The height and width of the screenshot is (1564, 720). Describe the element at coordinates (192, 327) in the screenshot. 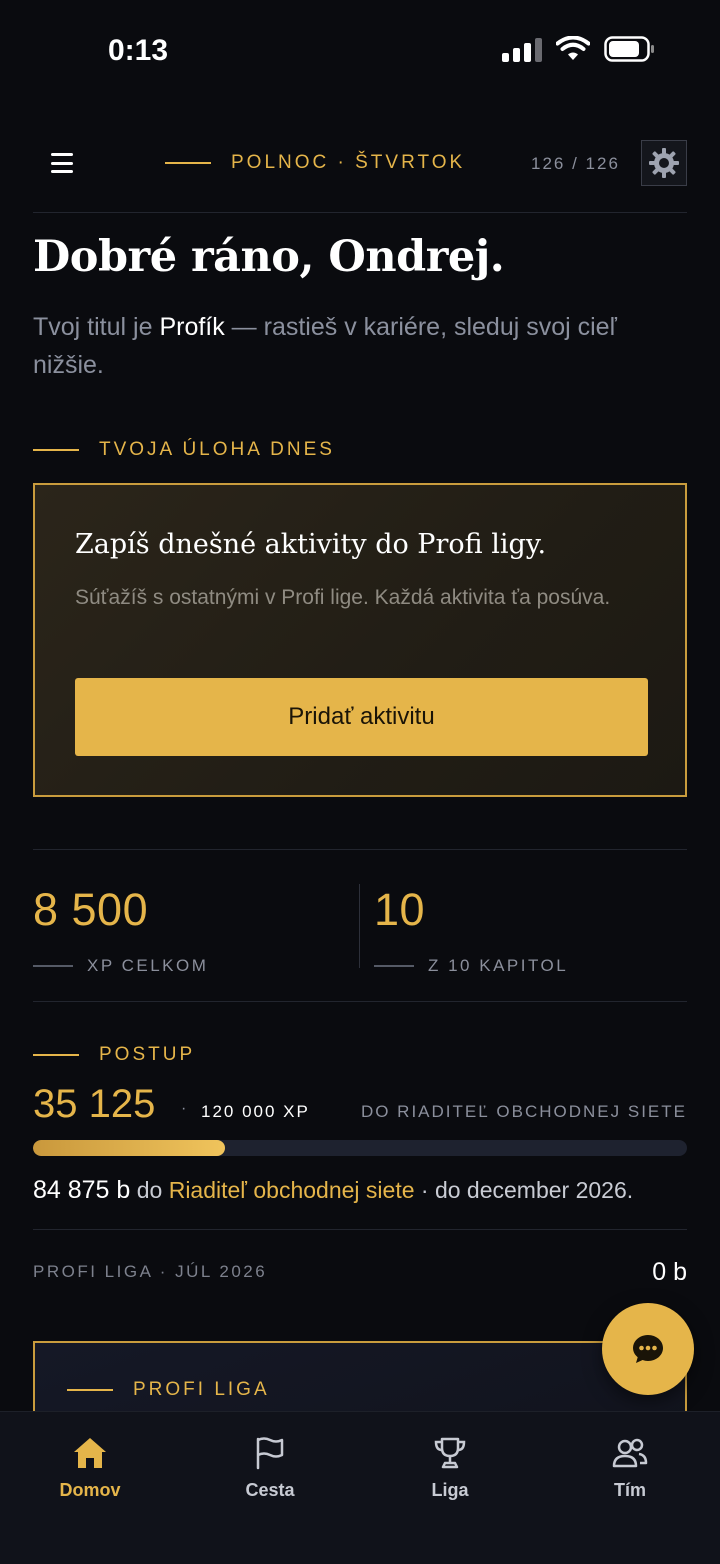

I see `user-title: Profík` at that location.